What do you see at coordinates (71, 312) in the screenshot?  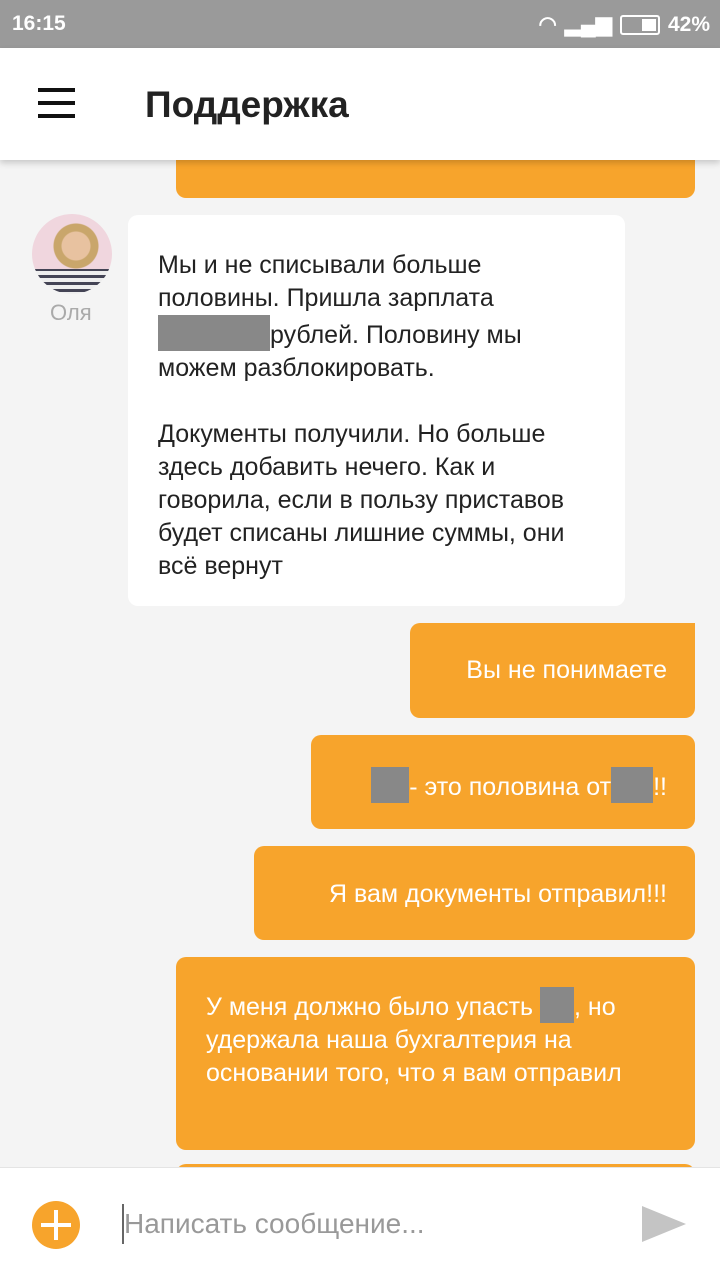 I see `sender-name: Оля` at bounding box center [71, 312].